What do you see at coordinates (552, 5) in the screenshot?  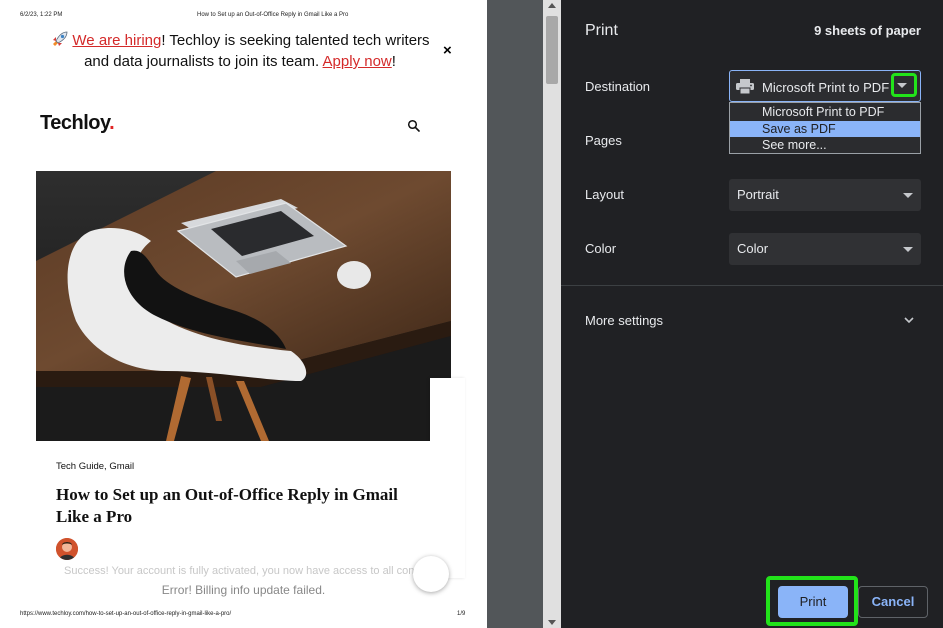 I see `scroll-up-icon` at bounding box center [552, 5].